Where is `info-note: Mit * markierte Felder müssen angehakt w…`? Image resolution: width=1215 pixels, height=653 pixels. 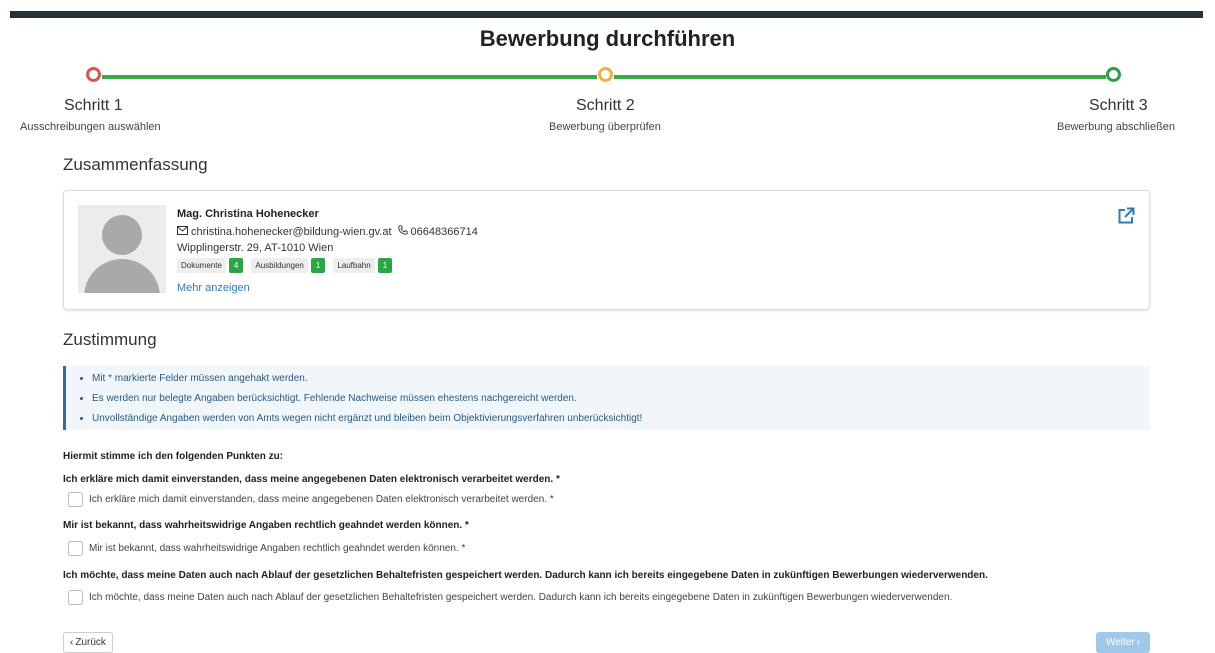
info-note: Mit * markierte Felder müssen angehakt w… is located at coordinates (621, 379).